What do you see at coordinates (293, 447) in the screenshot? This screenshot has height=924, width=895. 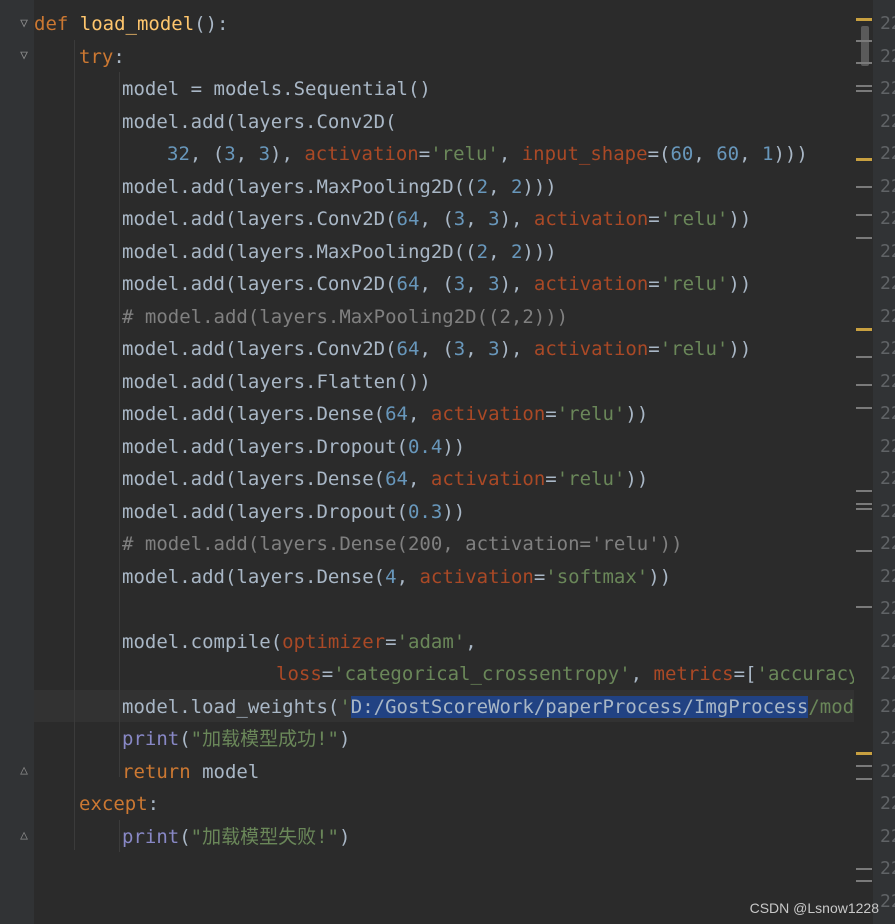 I see `code-line: model.add(layers.Dropout(0.4))` at bounding box center [293, 447].